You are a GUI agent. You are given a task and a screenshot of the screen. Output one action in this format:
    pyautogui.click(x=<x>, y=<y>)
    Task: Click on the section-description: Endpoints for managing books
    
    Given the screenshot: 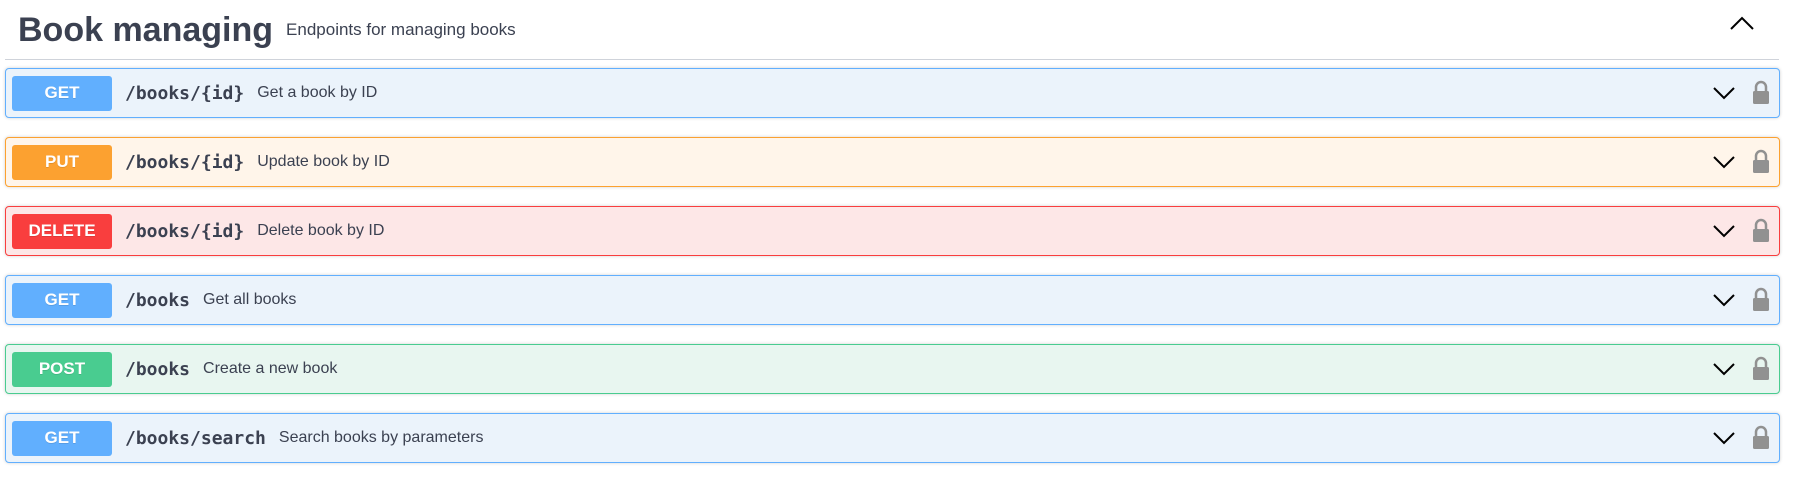 What is the action you would take?
    pyautogui.click(x=401, y=29)
    